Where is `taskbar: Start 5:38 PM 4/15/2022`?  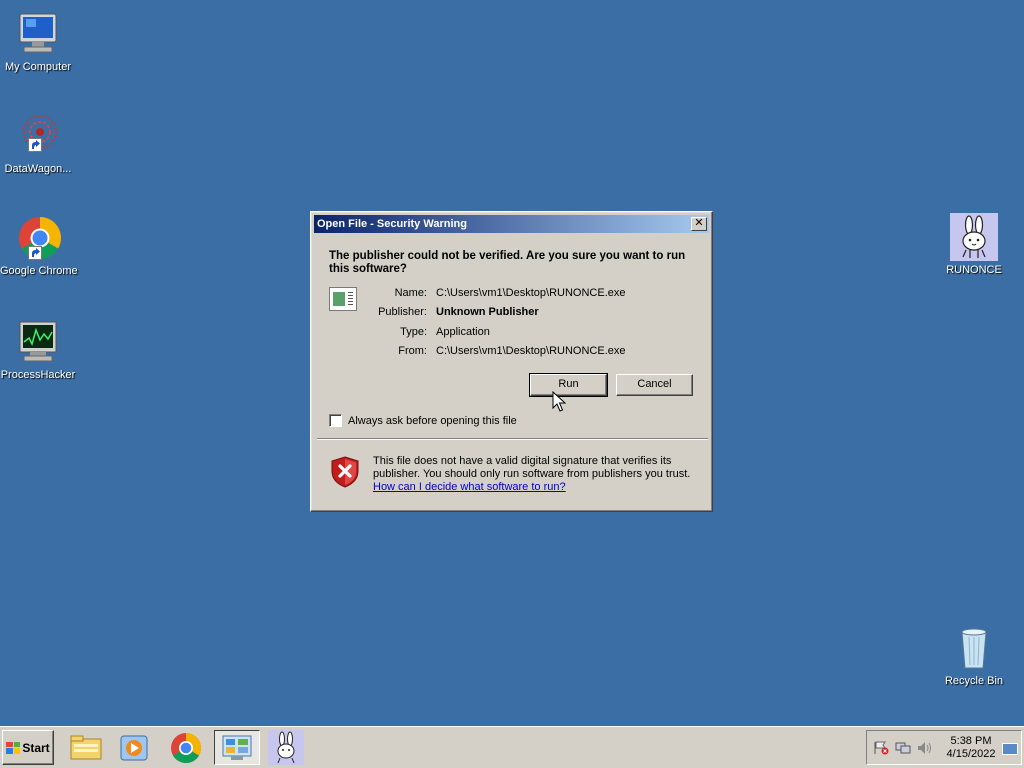 taskbar: Start 5:38 PM 4/15/2022 is located at coordinates (512, 747).